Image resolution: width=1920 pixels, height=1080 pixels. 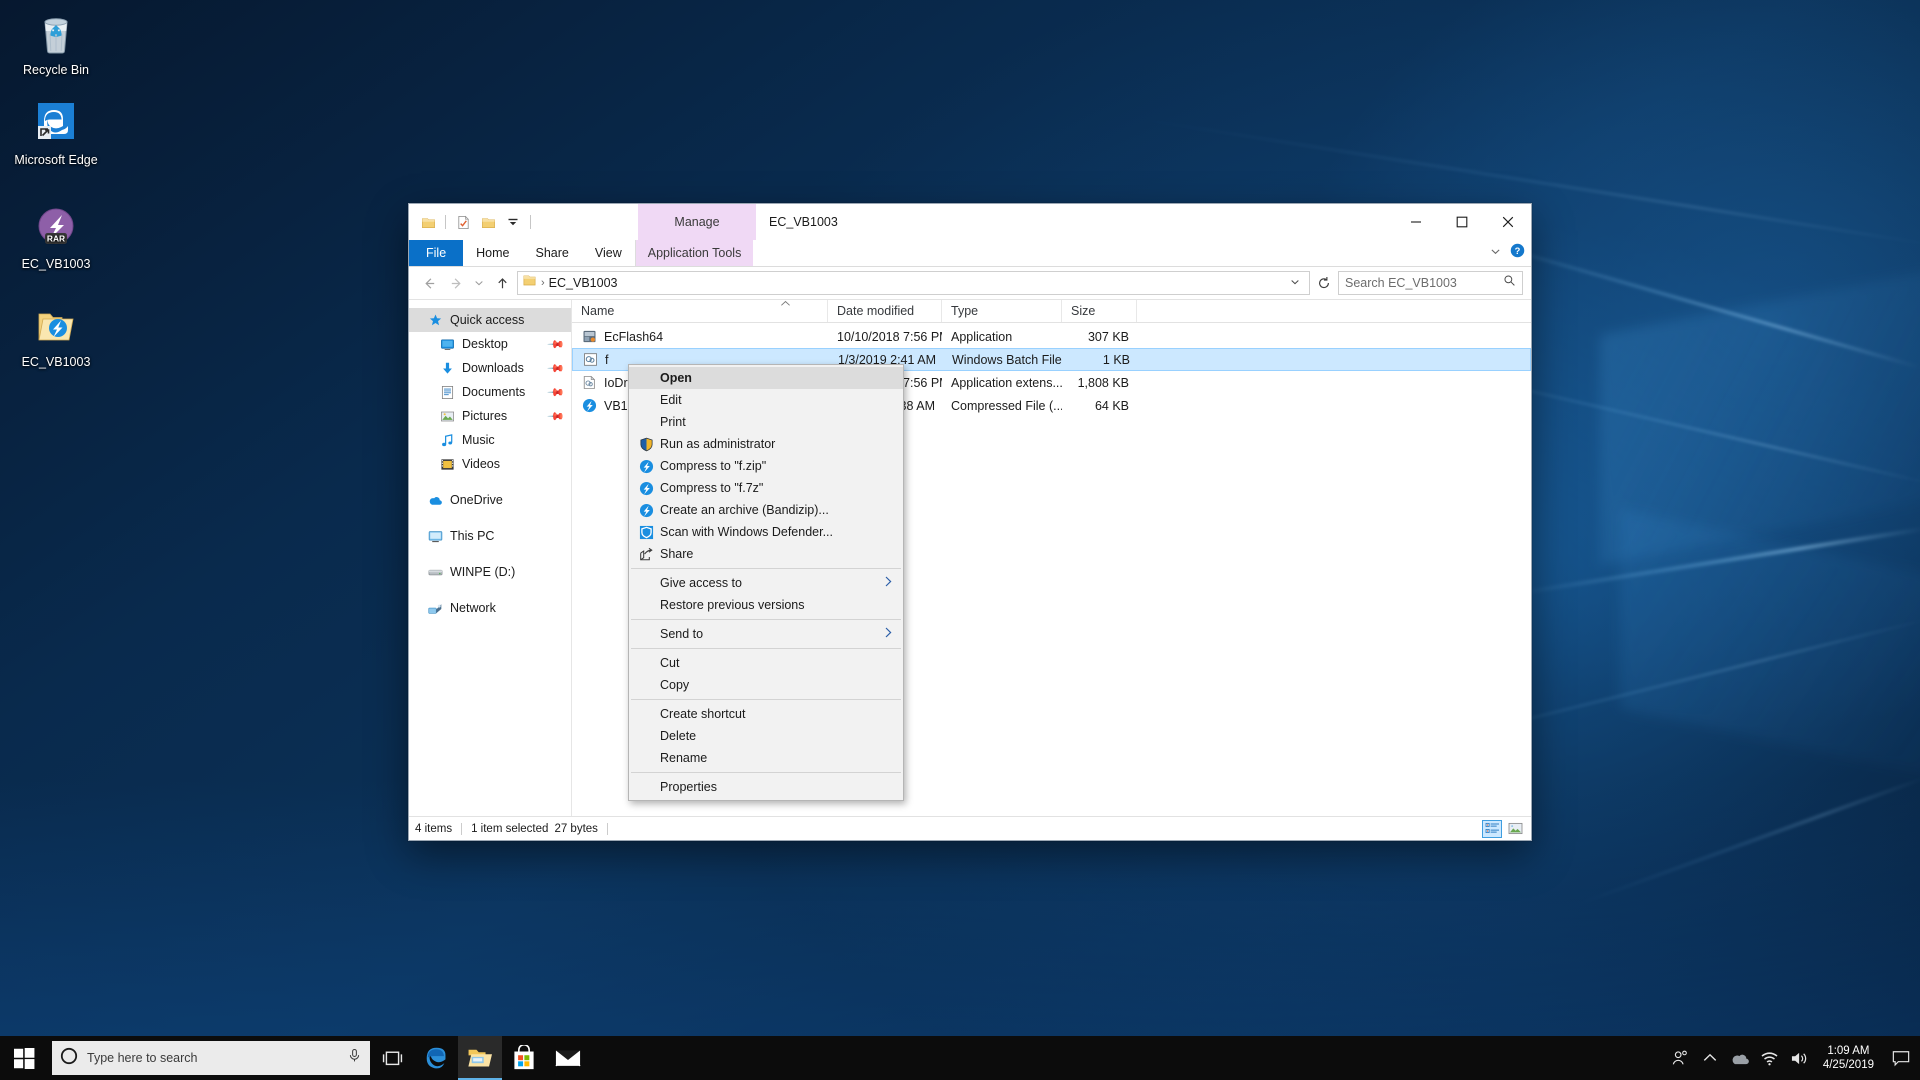 What do you see at coordinates (1800, 1058) in the screenshot?
I see `speaker-icon` at bounding box center [1800, 1058].